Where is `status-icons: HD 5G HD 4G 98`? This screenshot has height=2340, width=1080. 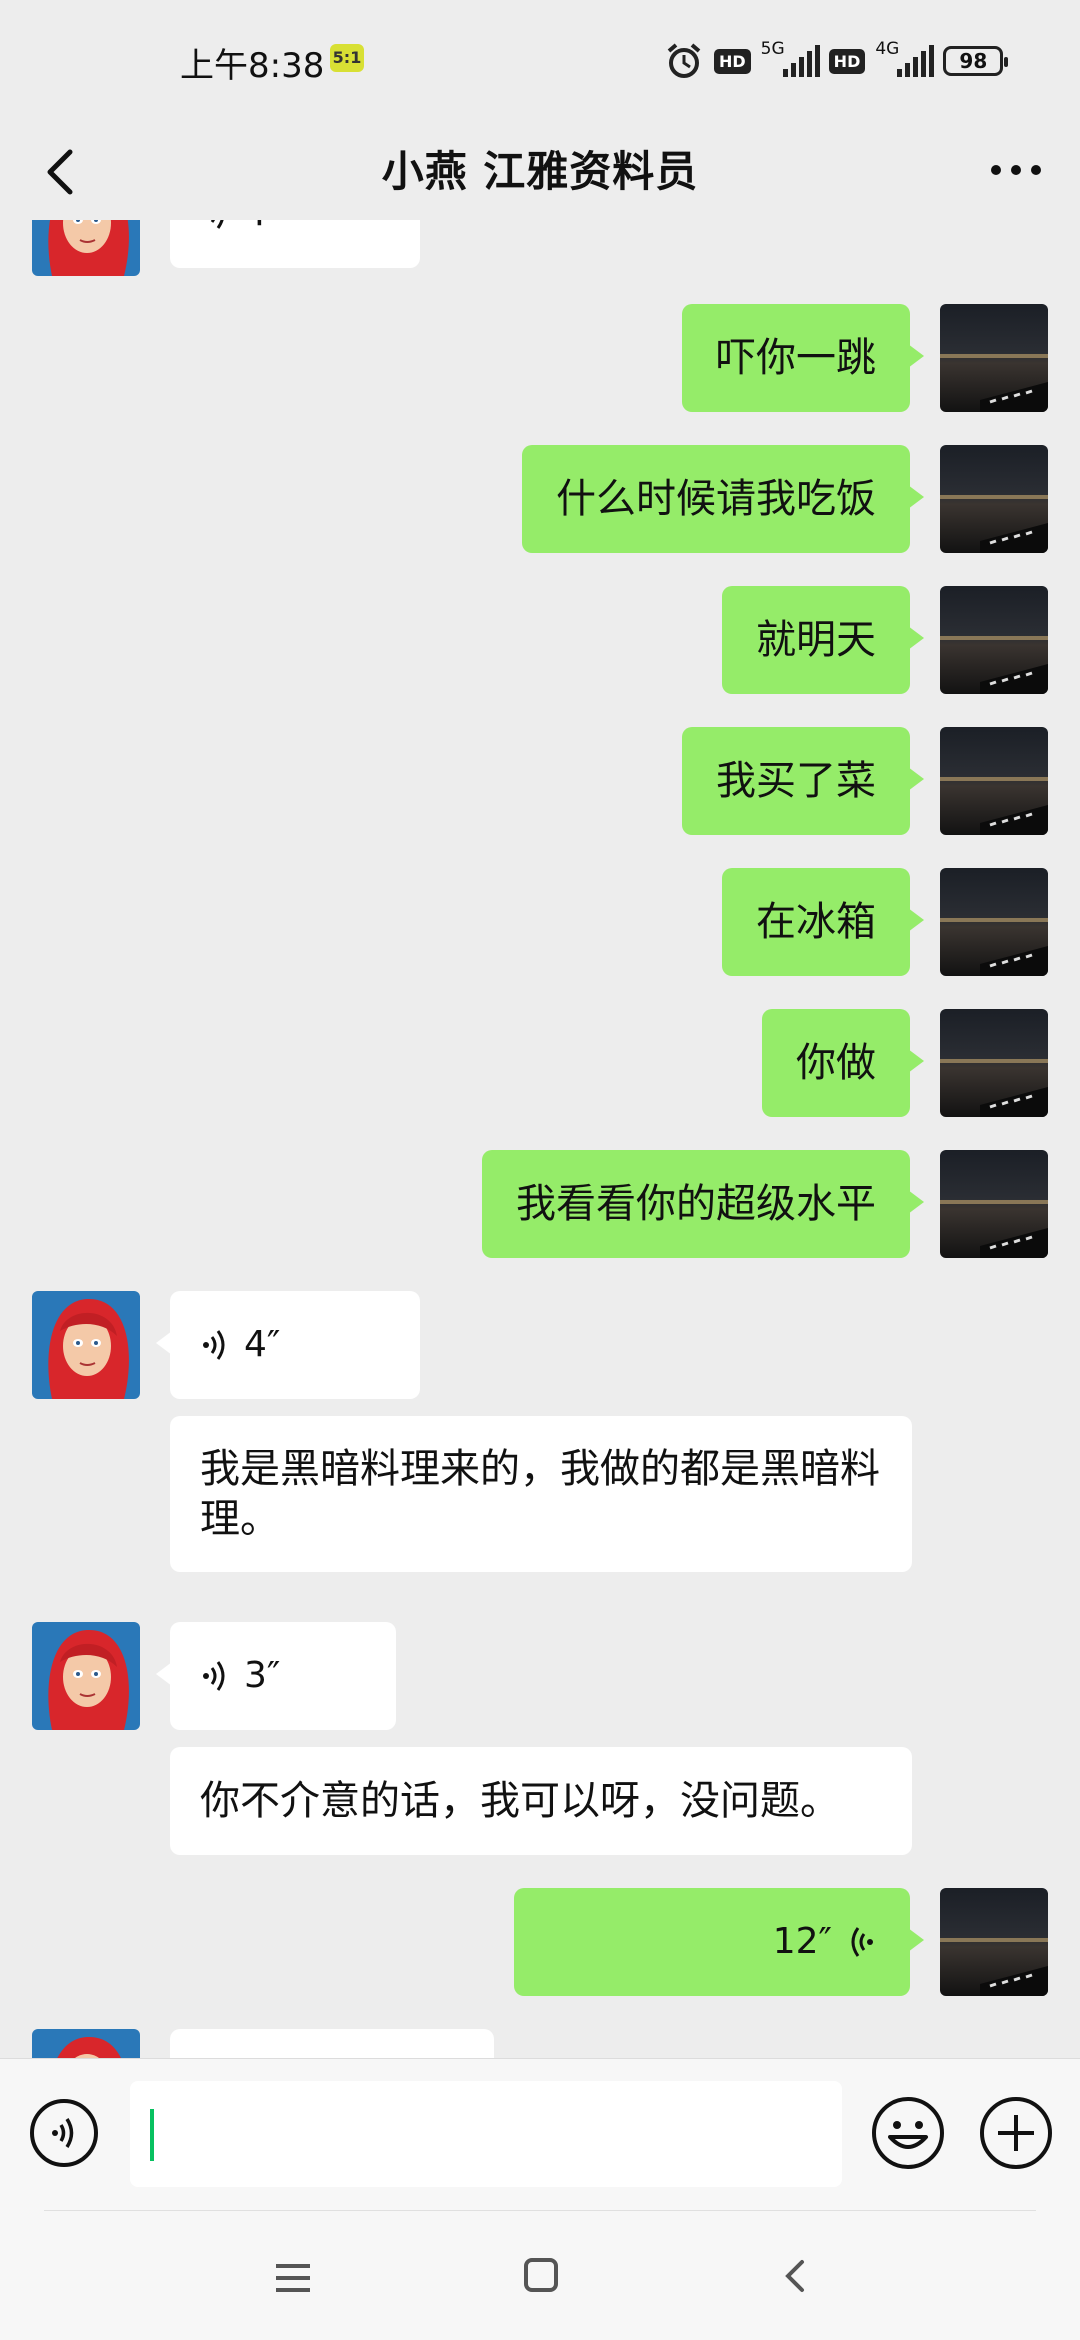
status-icons: HD 5G HD 4G 98 is located at coordinates (836, 61).